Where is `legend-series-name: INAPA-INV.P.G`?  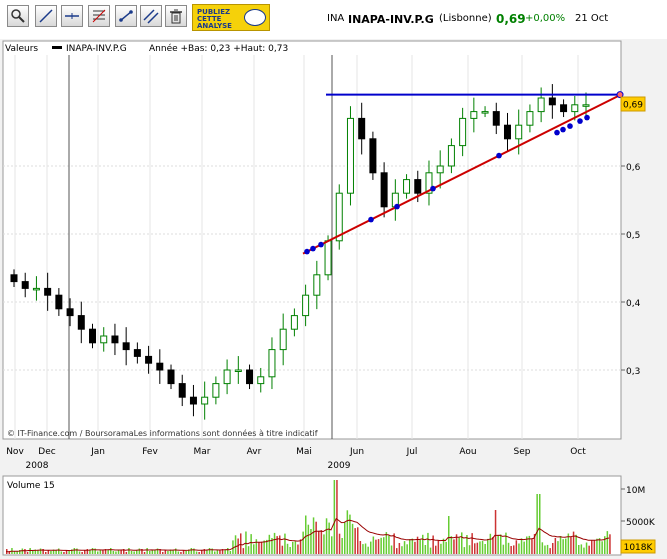 legend-series-name: INAPA-INV.P.G is located at coordinates (96, 49).